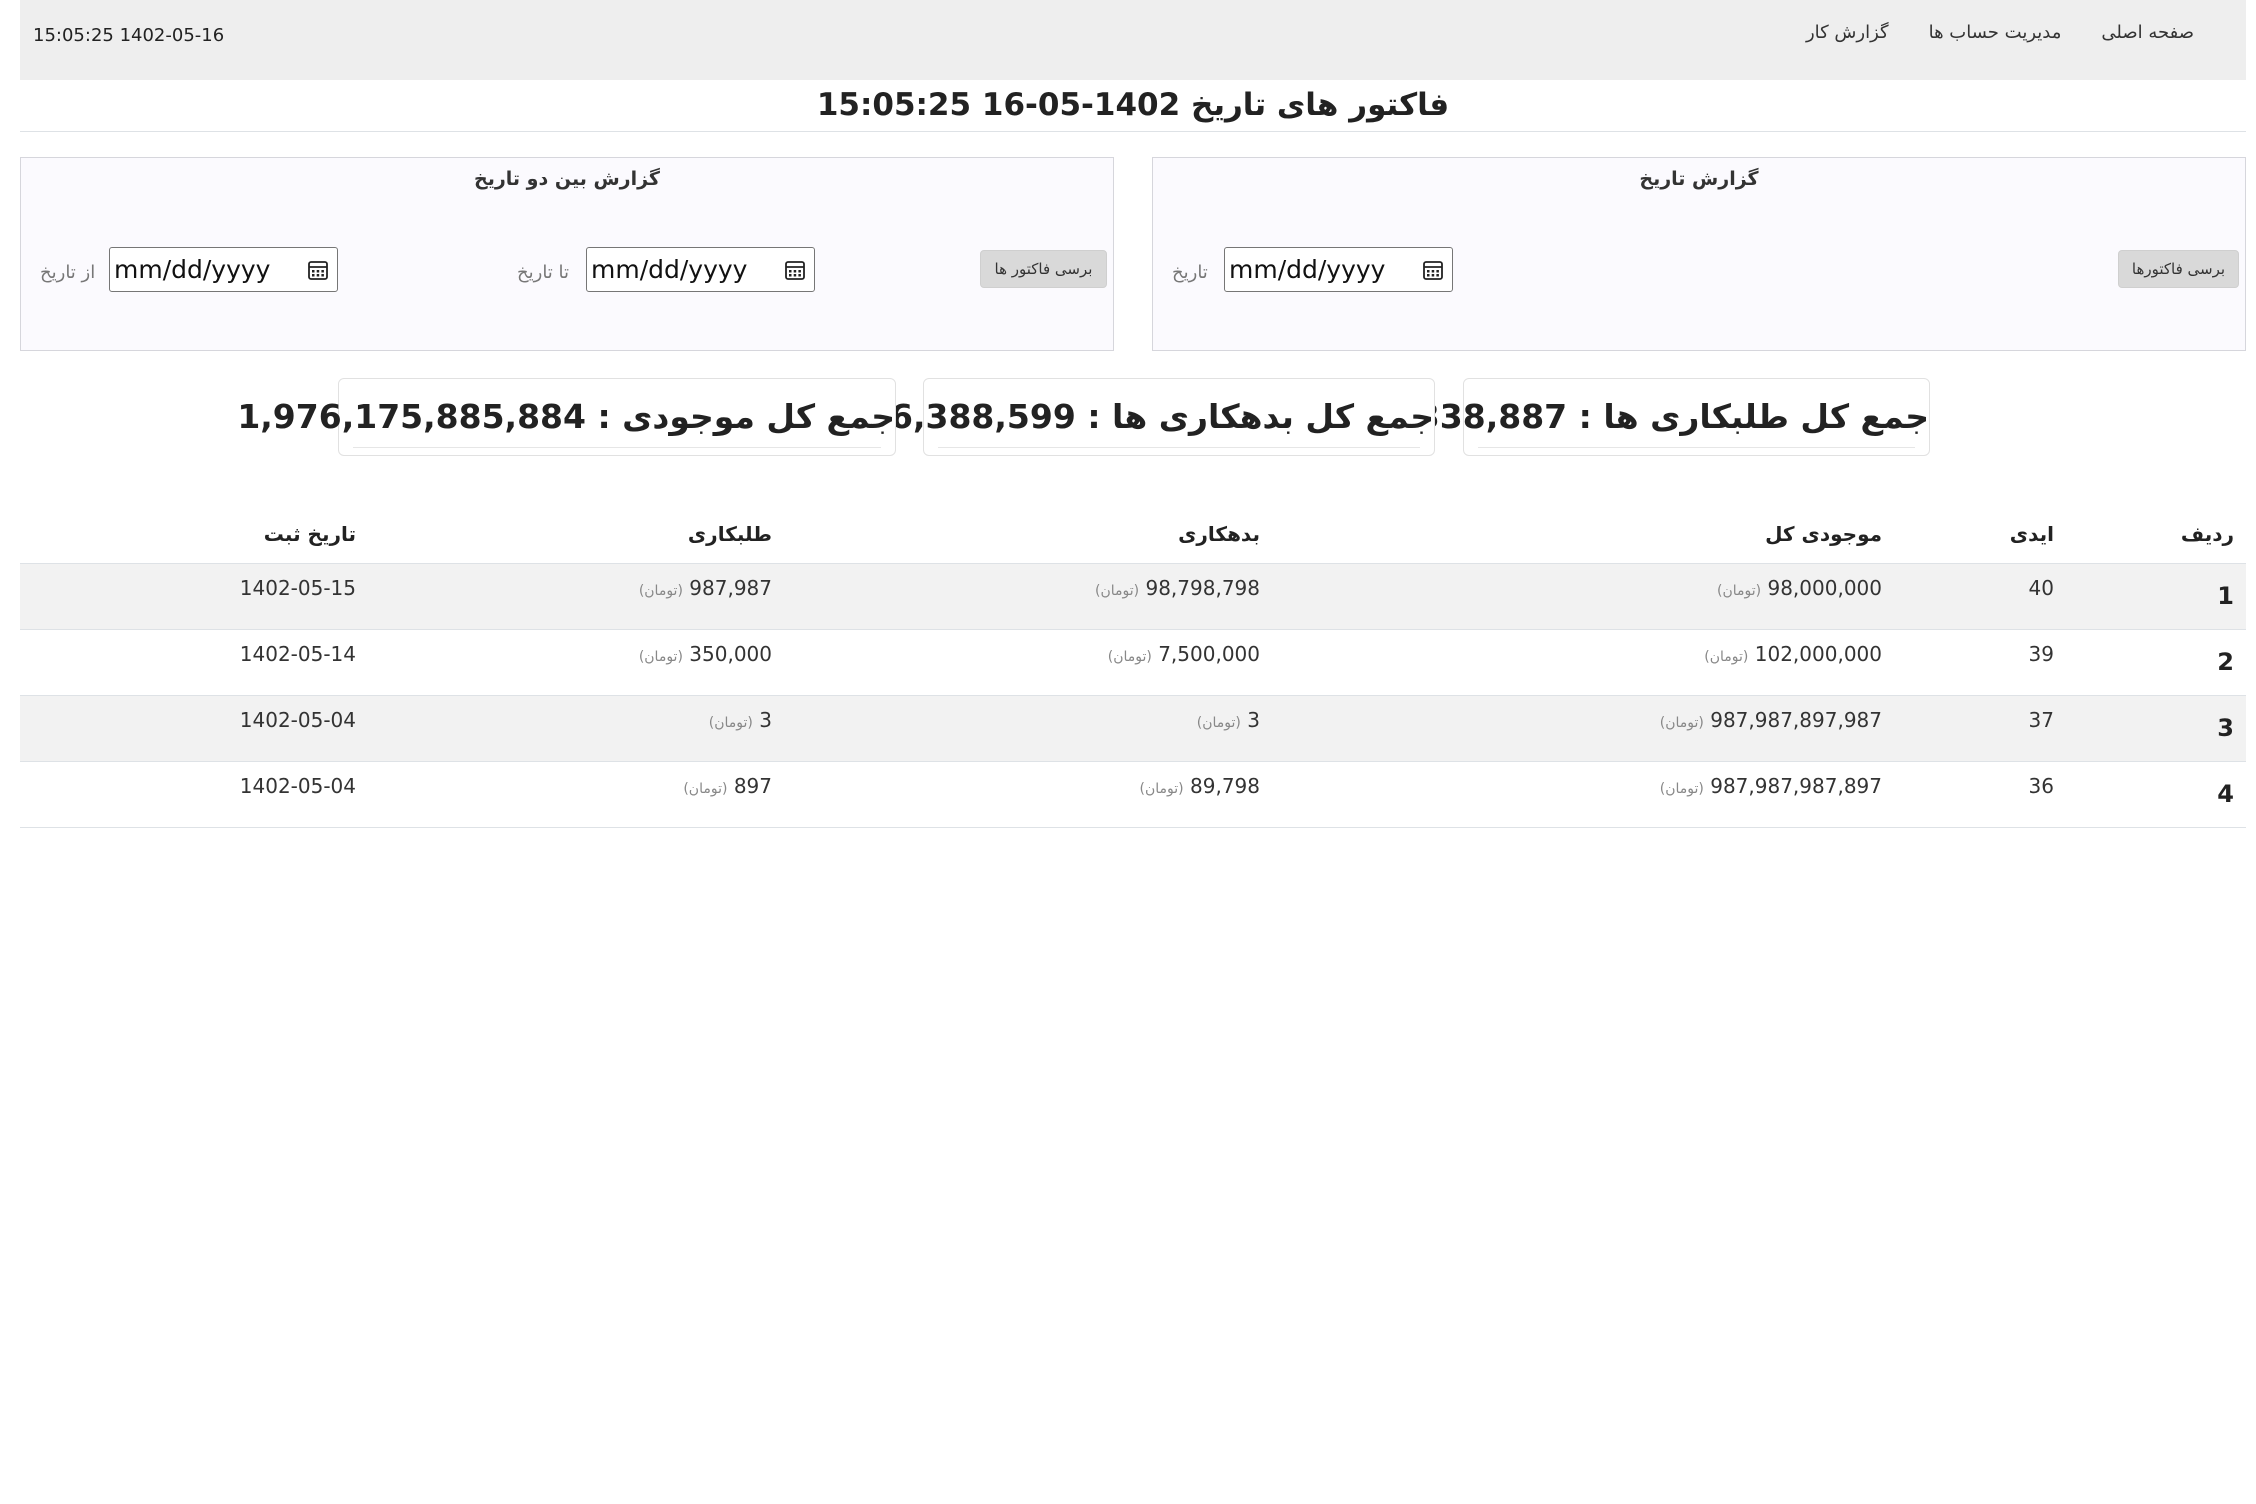  Describe the element at coordinates (1219, 534) in the screenshot. I see `header-debt: بدهکاری` at that location.